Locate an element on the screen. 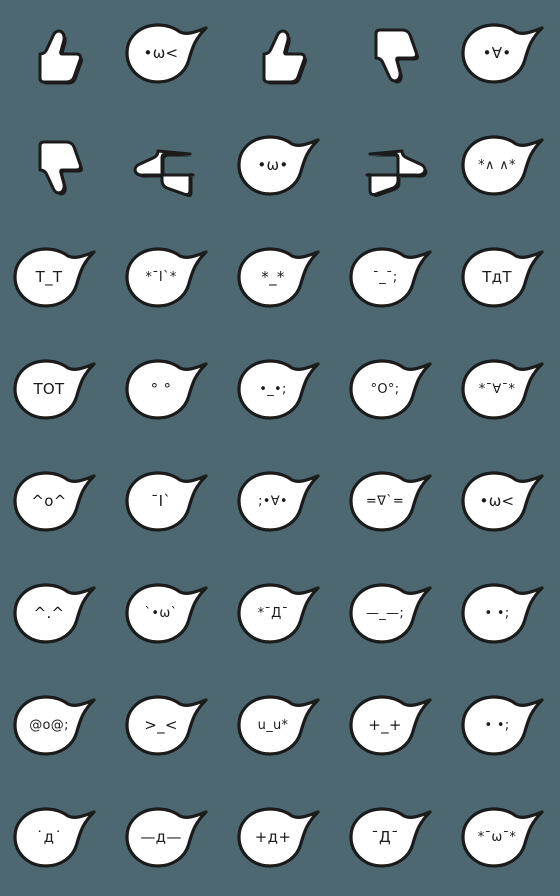  sticker-face-tick-omega: `•ω` is located at coordinates (168, 616).